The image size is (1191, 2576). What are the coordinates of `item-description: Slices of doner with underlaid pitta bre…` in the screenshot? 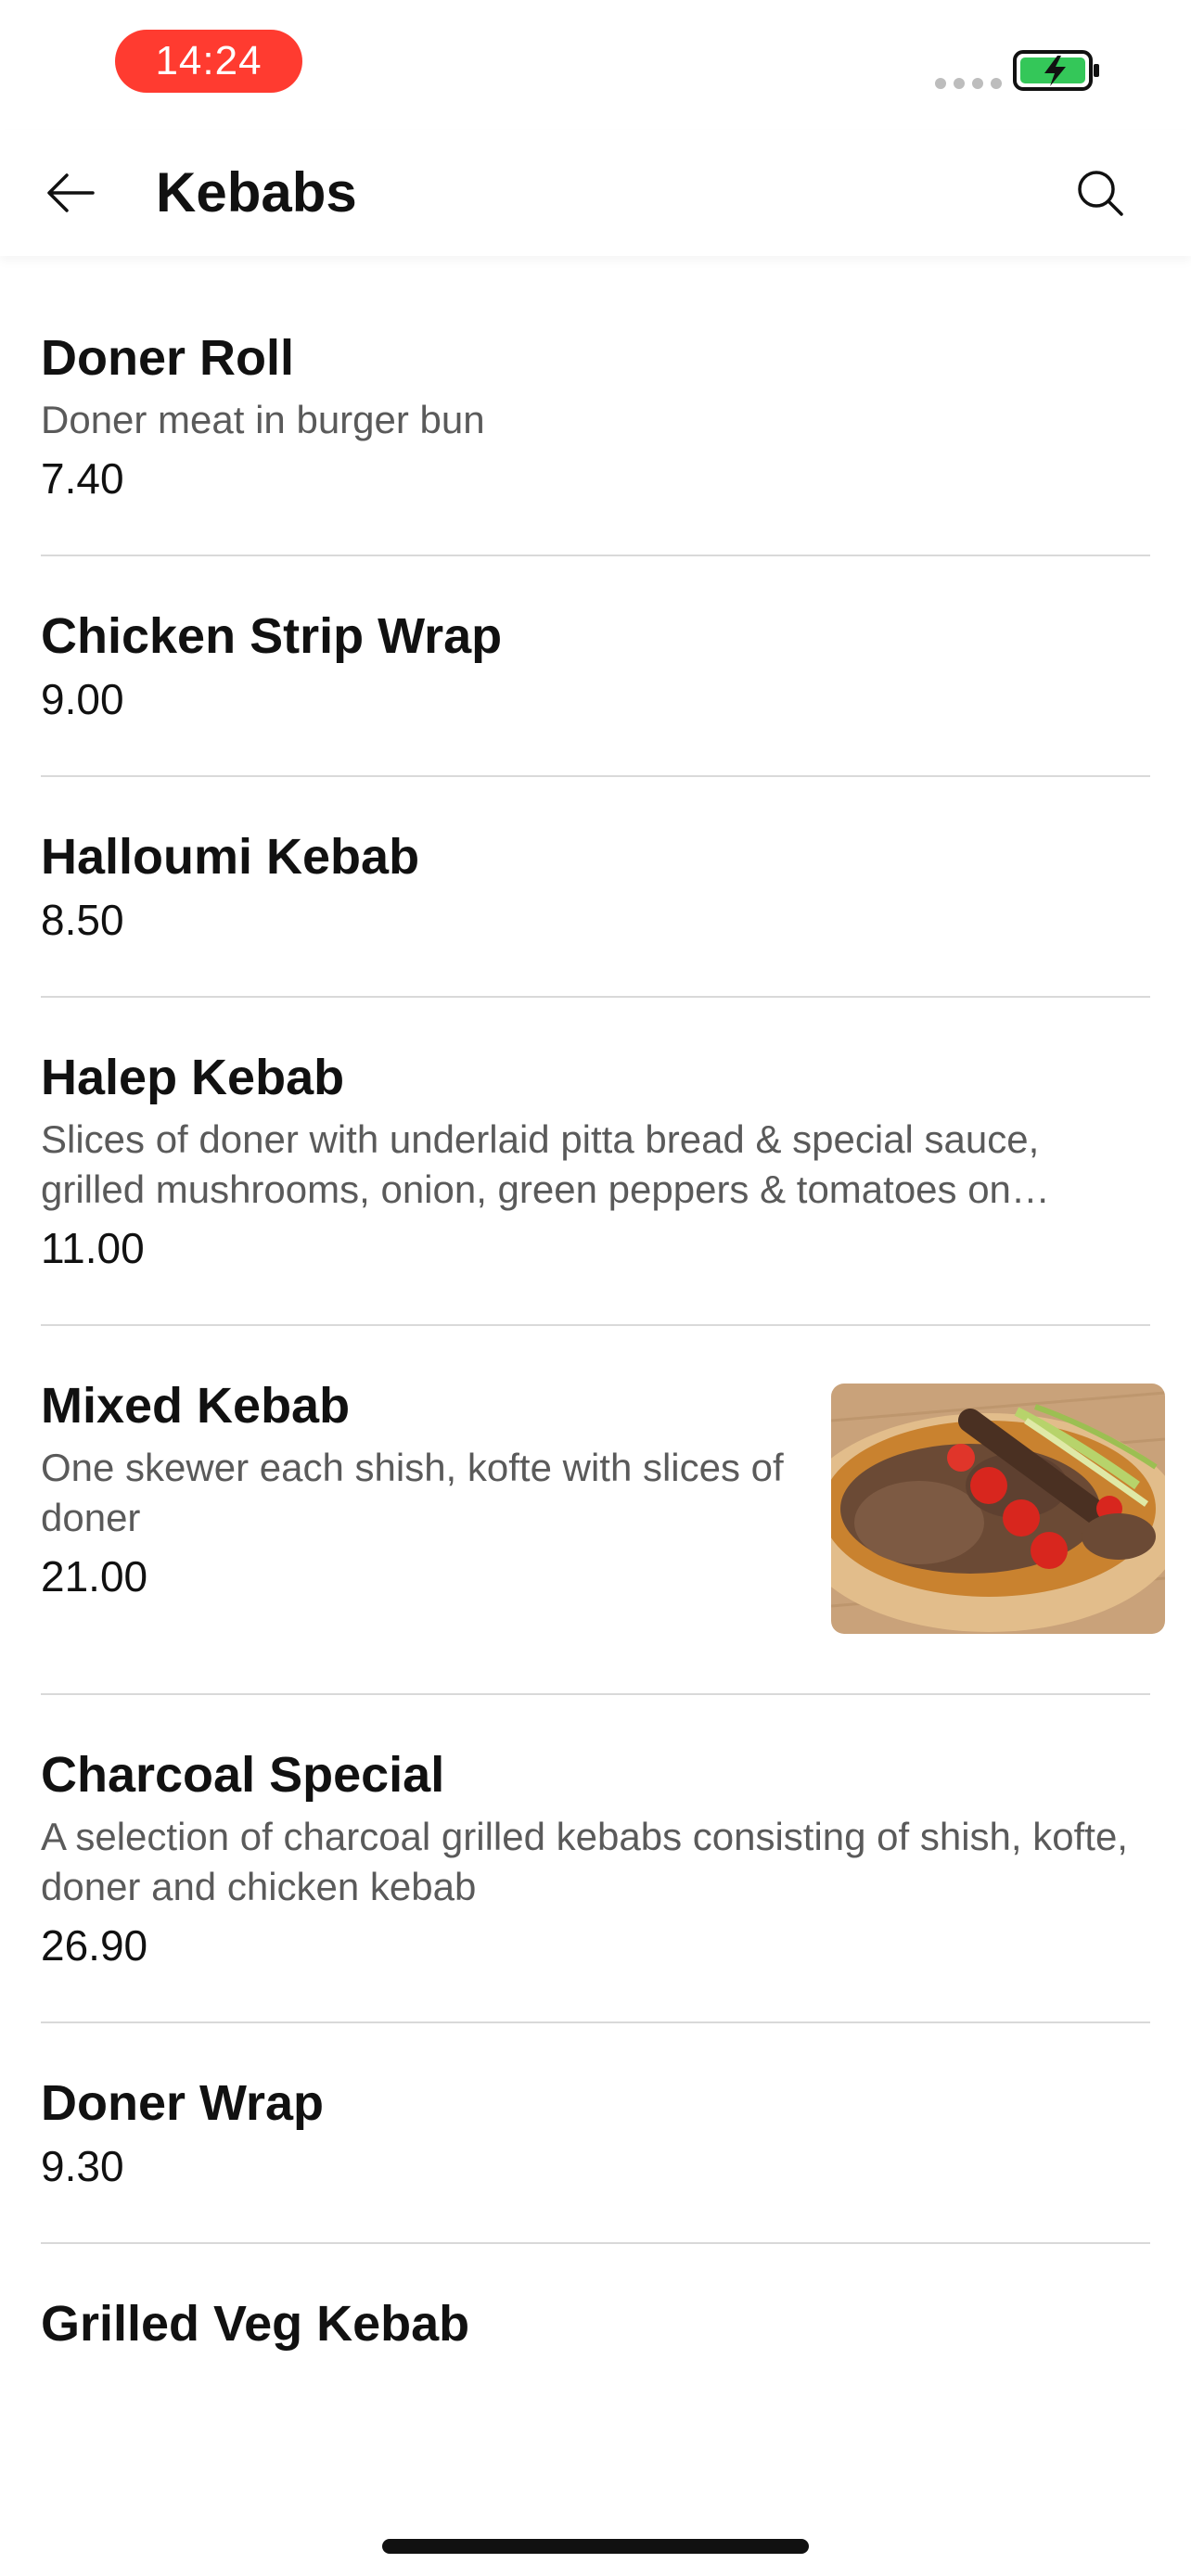 It's located at (540, 1164).